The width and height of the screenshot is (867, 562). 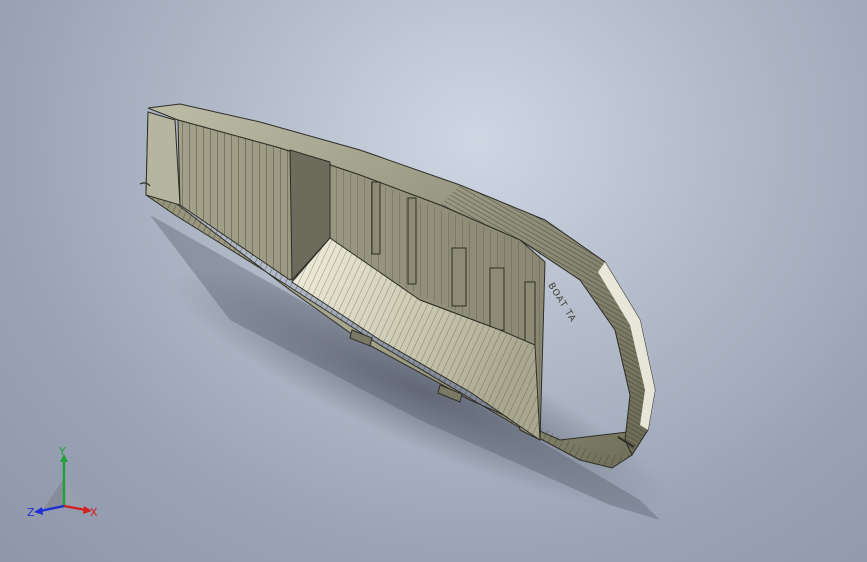 What do you see at coordinates (561, 302) in the screenshot?
I see `hull-engraving: BOAT TA` at bounding box center [561, 302].